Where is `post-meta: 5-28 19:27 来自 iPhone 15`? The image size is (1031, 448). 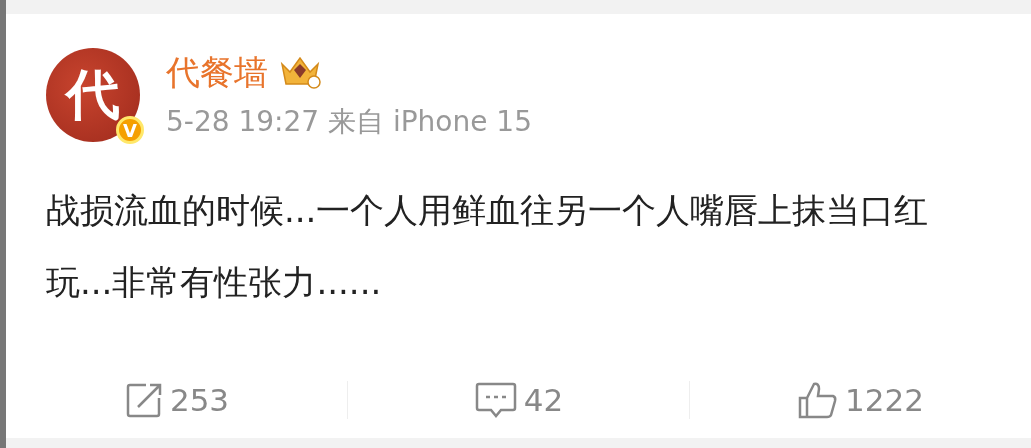 post-meta: 5-28 19:27 来自 iPhone 15 is located at coordinates (349, 122).